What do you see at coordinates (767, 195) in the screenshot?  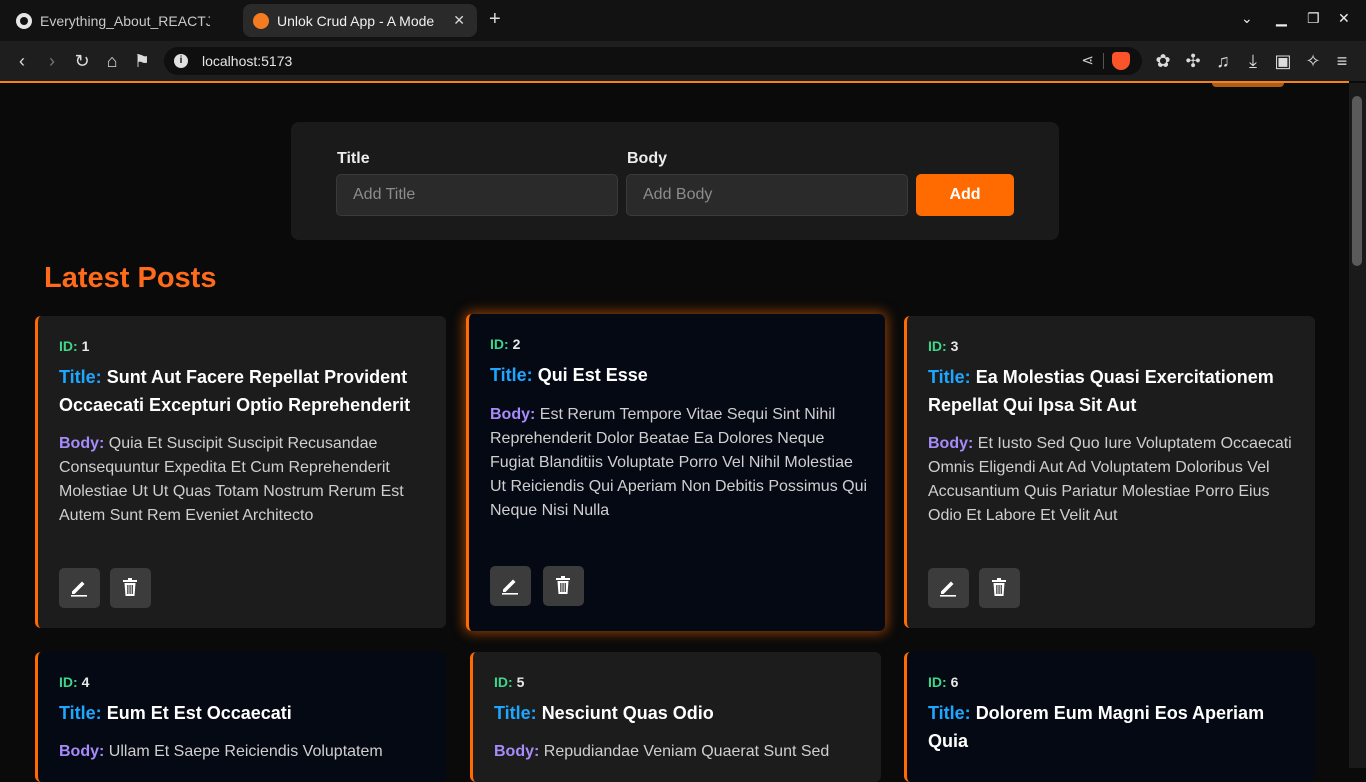 I see `body-input` at bounding box center [767, 195].